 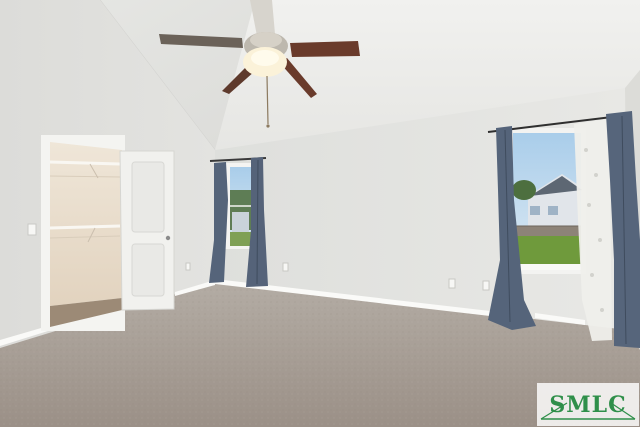 What do you see at coordinates (32, 229) in the screenshot?
I see `light-switch` at bounding box center [32, 229].